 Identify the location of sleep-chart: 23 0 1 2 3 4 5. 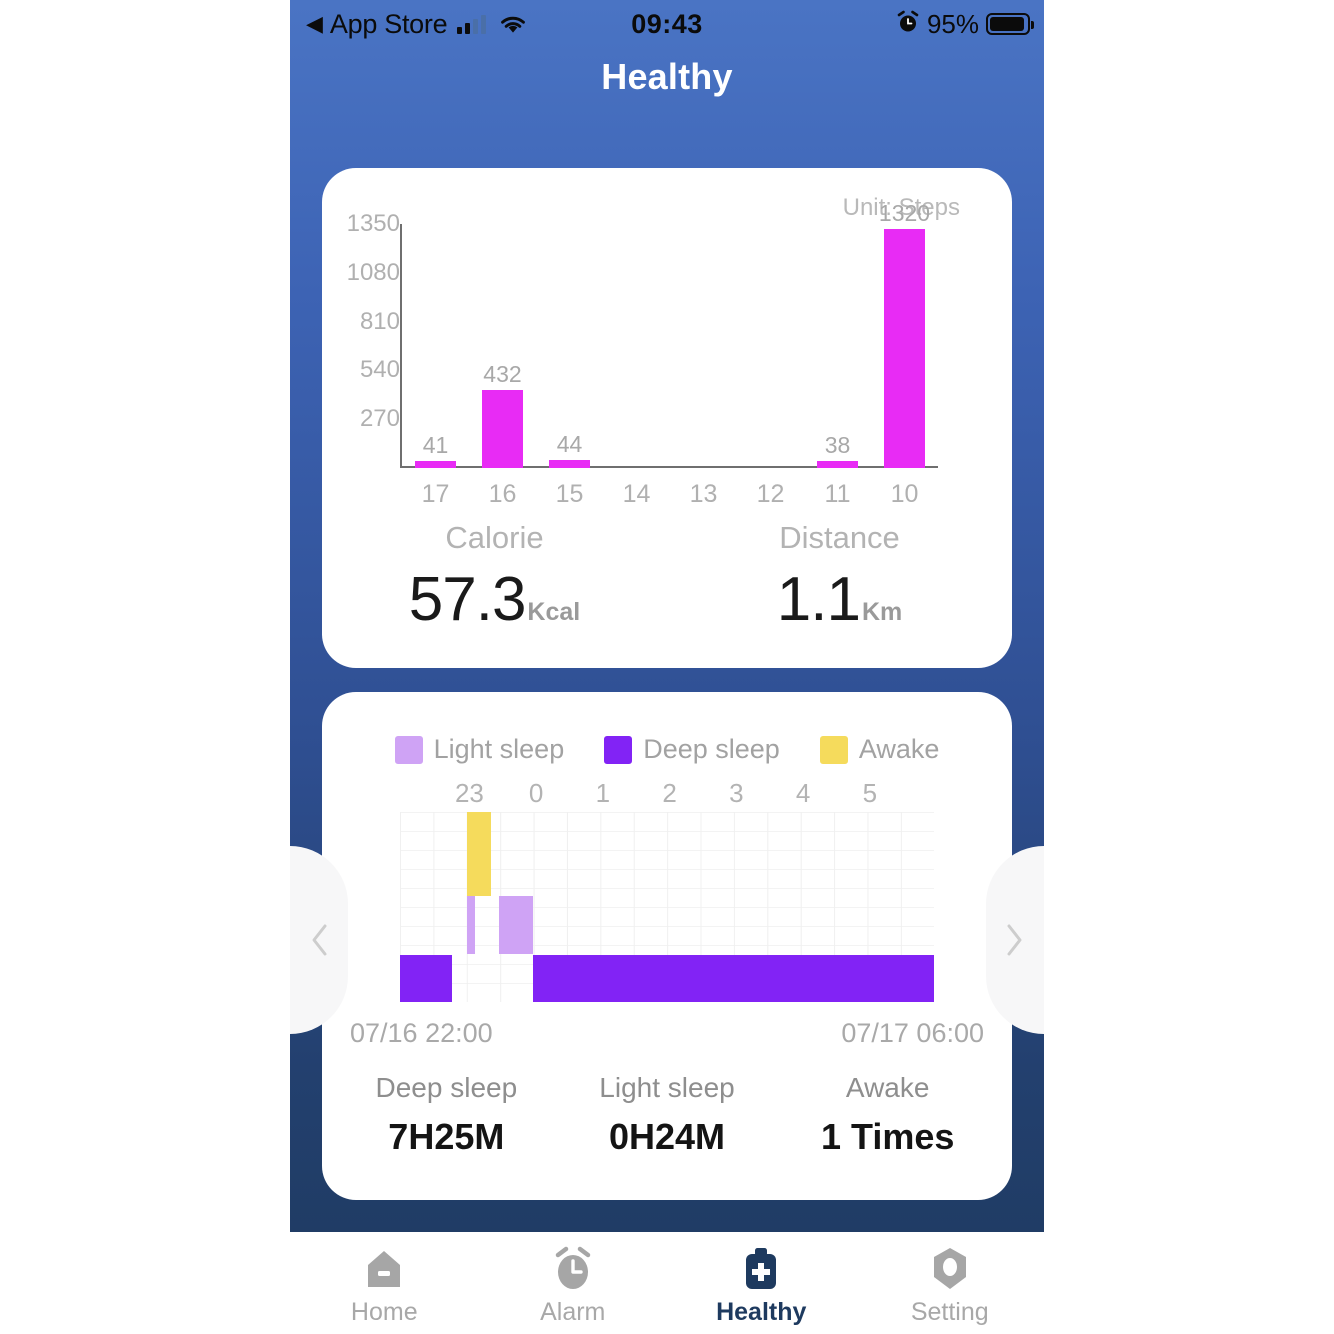
(667, 891).